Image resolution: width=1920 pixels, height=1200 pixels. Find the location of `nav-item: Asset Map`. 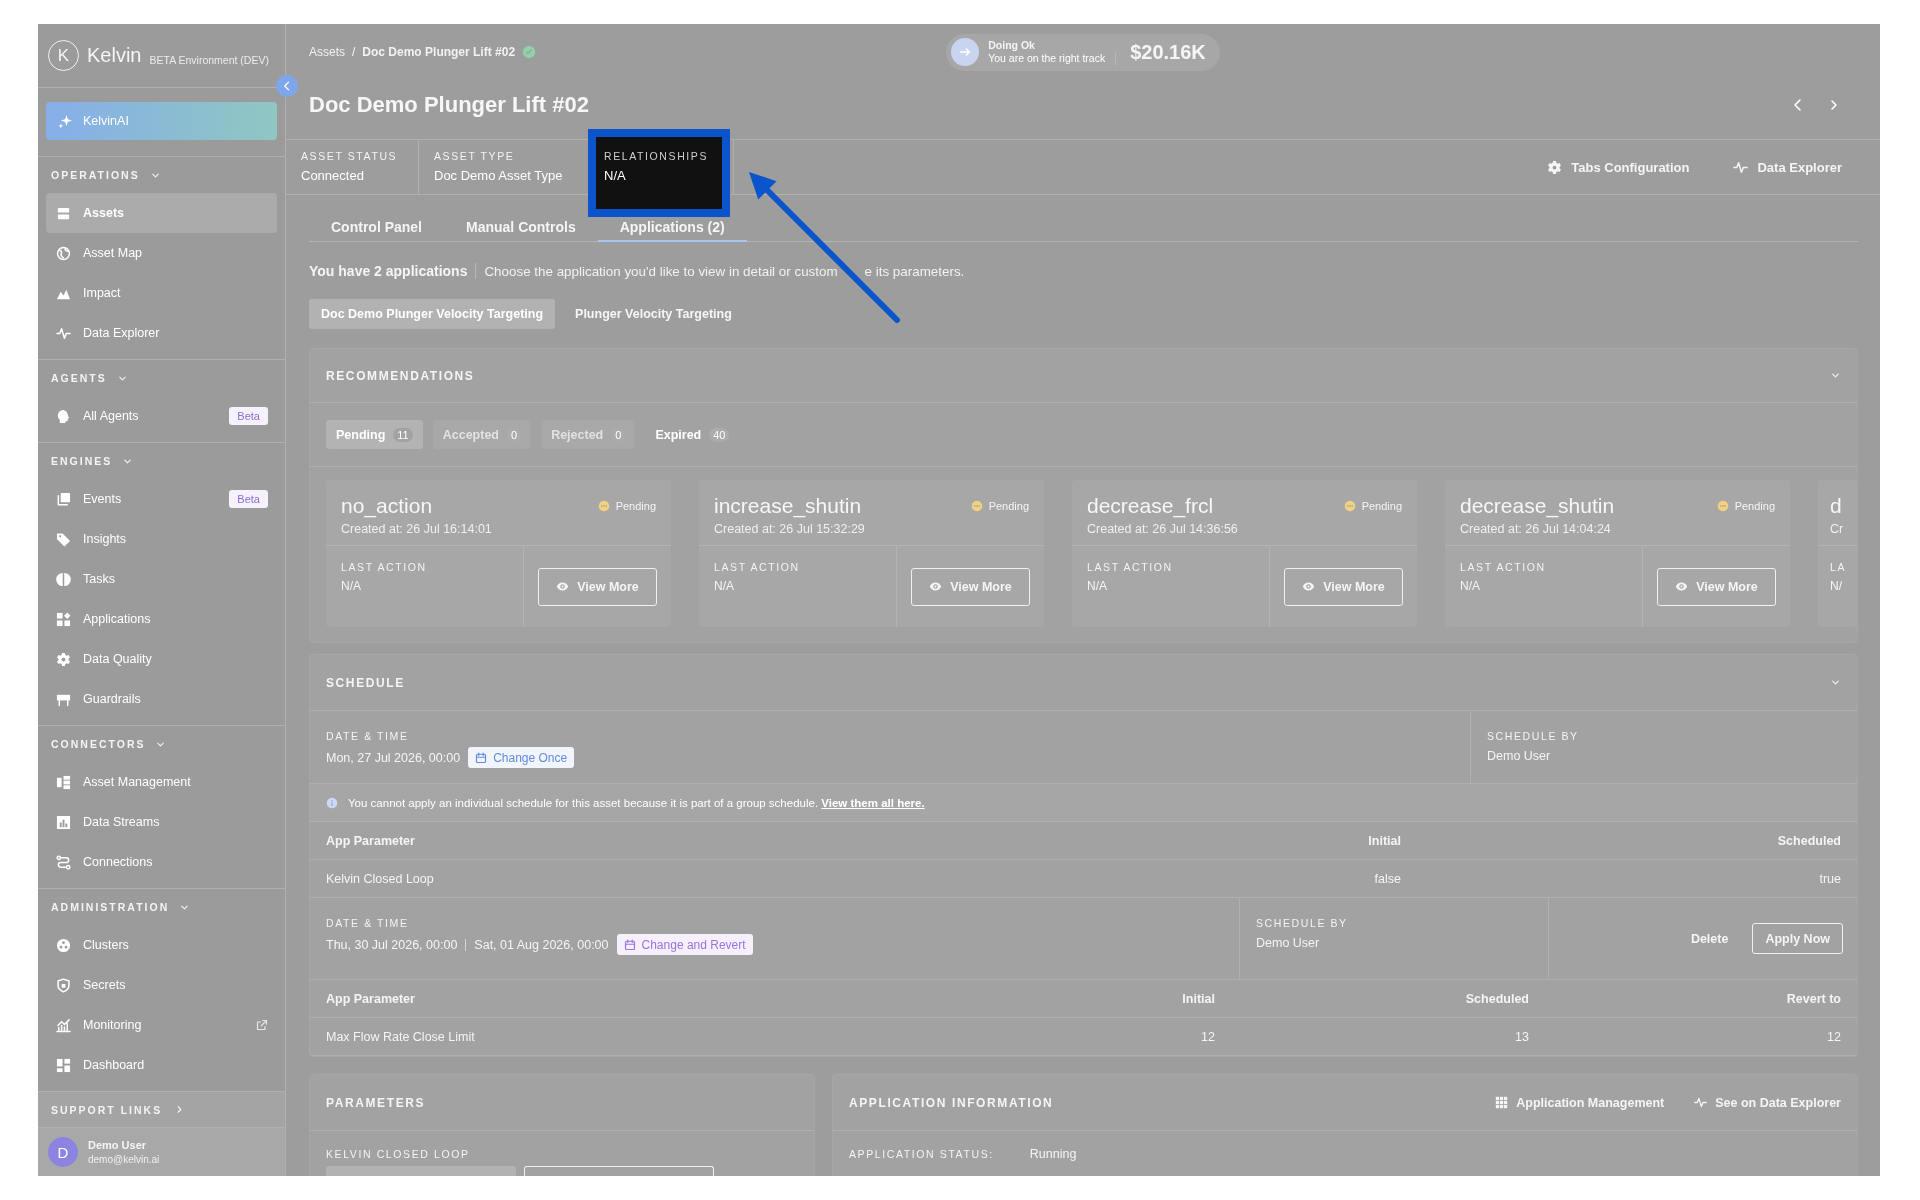

nav-item: Asset Map is located at coordinates (161, 253).